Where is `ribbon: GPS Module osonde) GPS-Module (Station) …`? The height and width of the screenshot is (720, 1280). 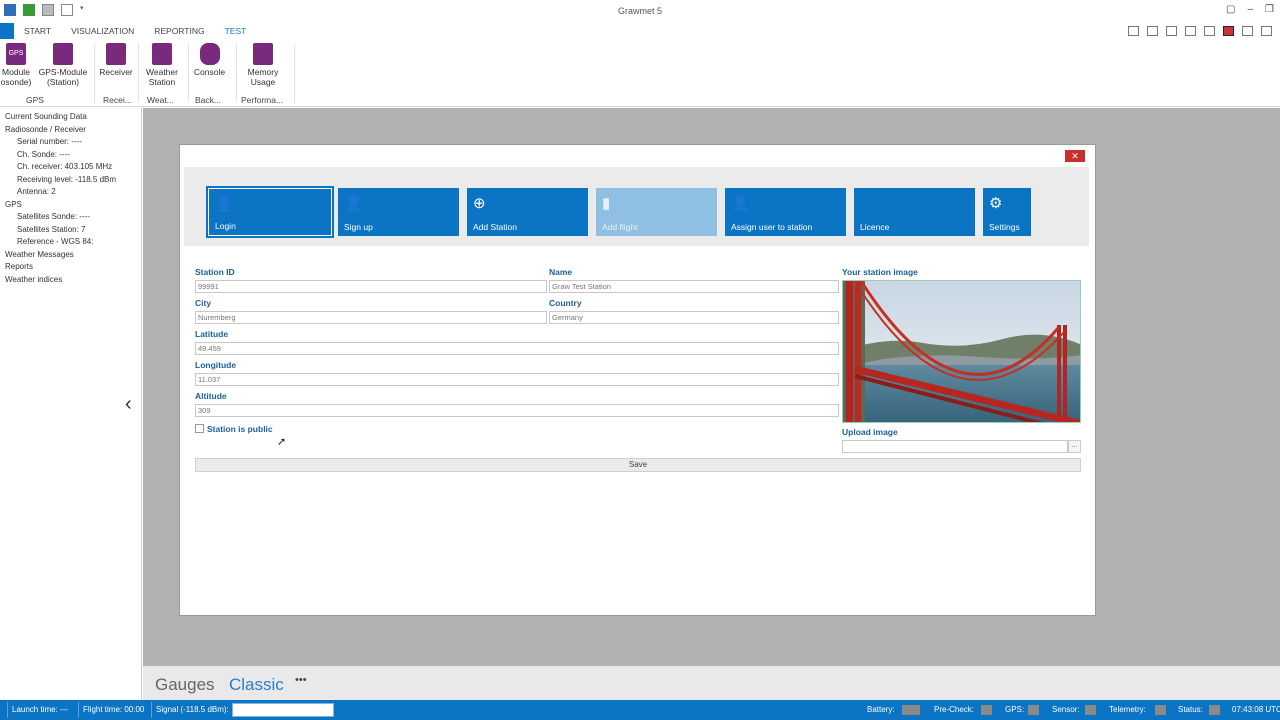 ribbon: GPS Module osonde) GPS-Module (Station) … is located at coordinates (640, 73).